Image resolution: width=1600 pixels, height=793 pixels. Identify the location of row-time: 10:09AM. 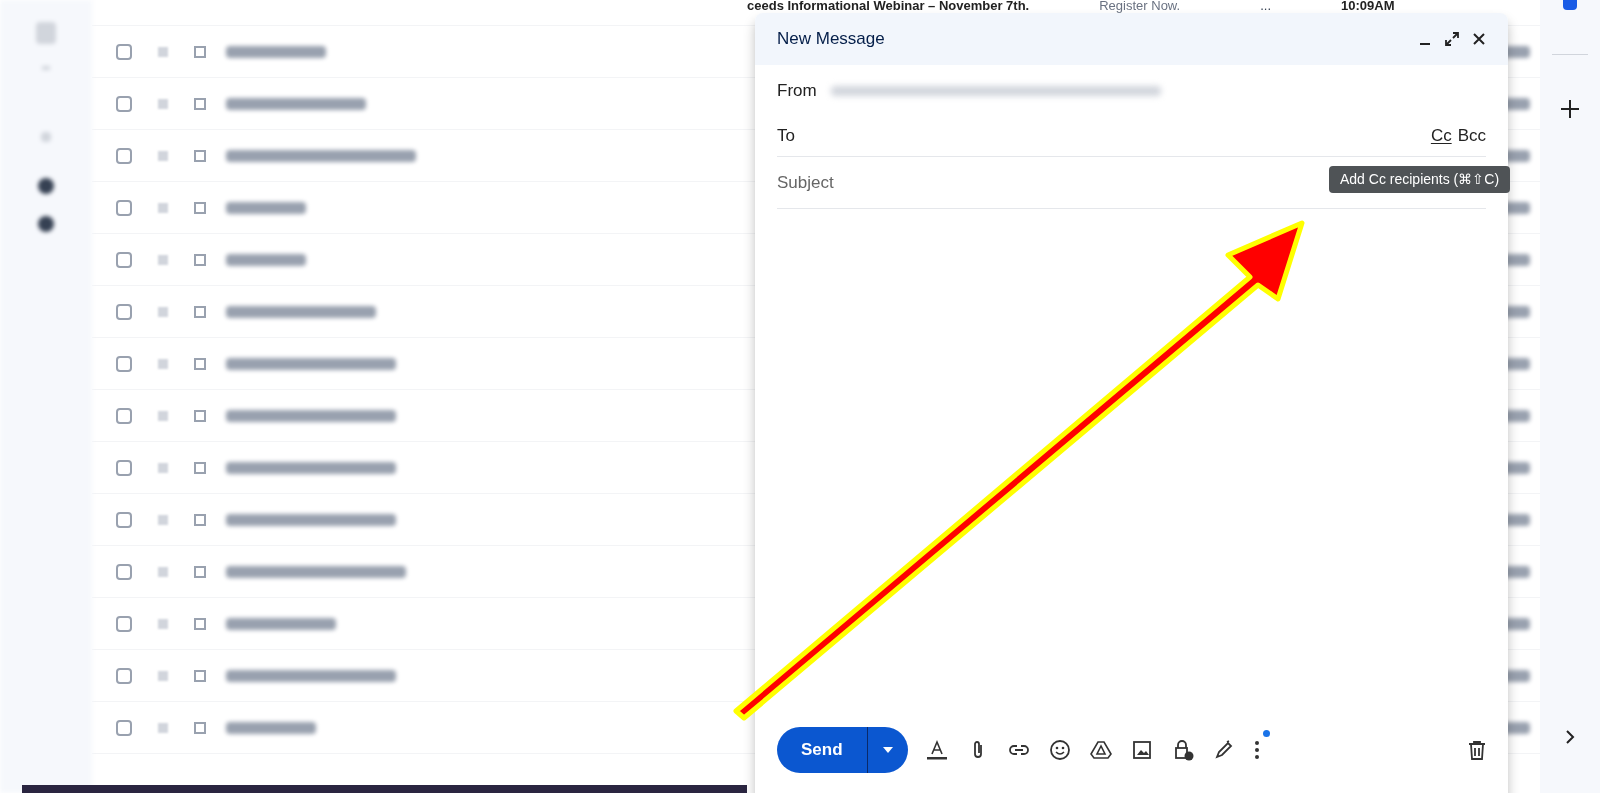
(1368, 6).